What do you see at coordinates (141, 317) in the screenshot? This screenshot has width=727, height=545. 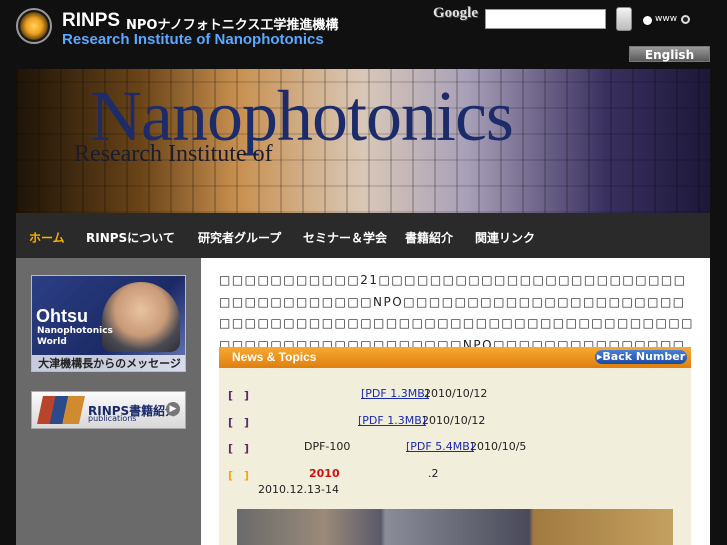 I see `director-portrait` at bounding box center [141, 317].